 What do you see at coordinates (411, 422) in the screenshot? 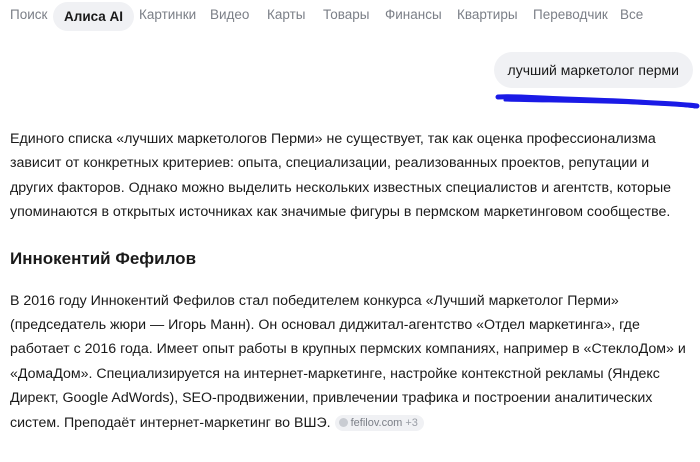
I see `source-more-count: +3` at bounding box center [411, 422].